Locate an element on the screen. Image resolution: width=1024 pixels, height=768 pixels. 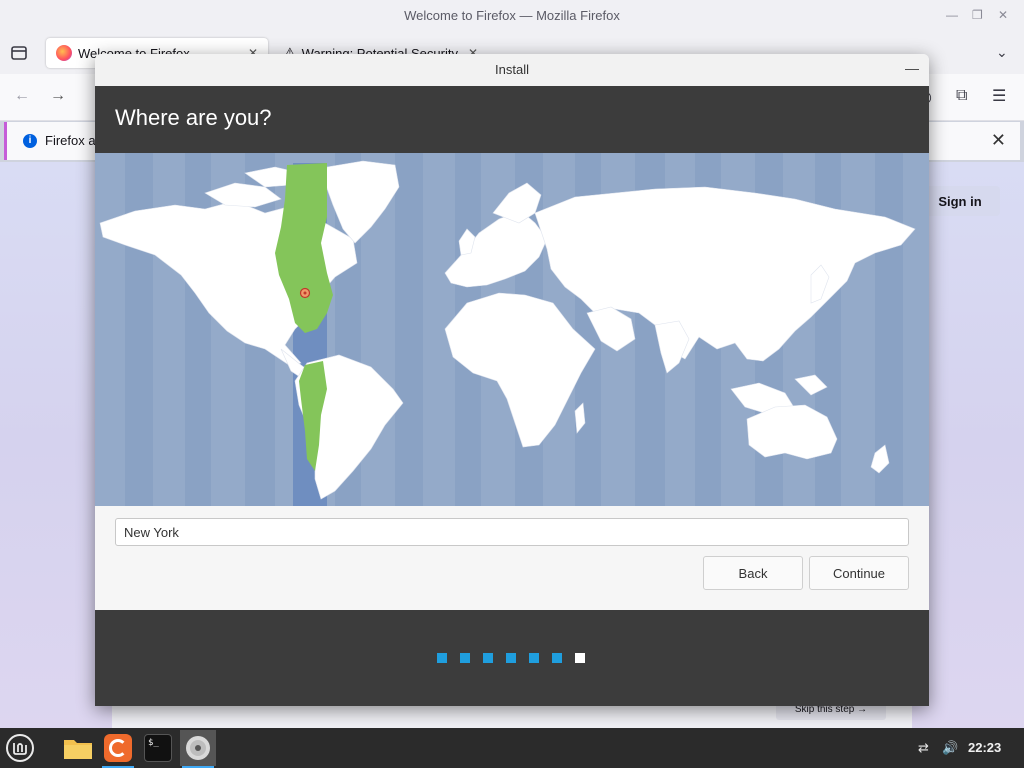
close-icon: ✕ is located at coordinates (1003, 15).